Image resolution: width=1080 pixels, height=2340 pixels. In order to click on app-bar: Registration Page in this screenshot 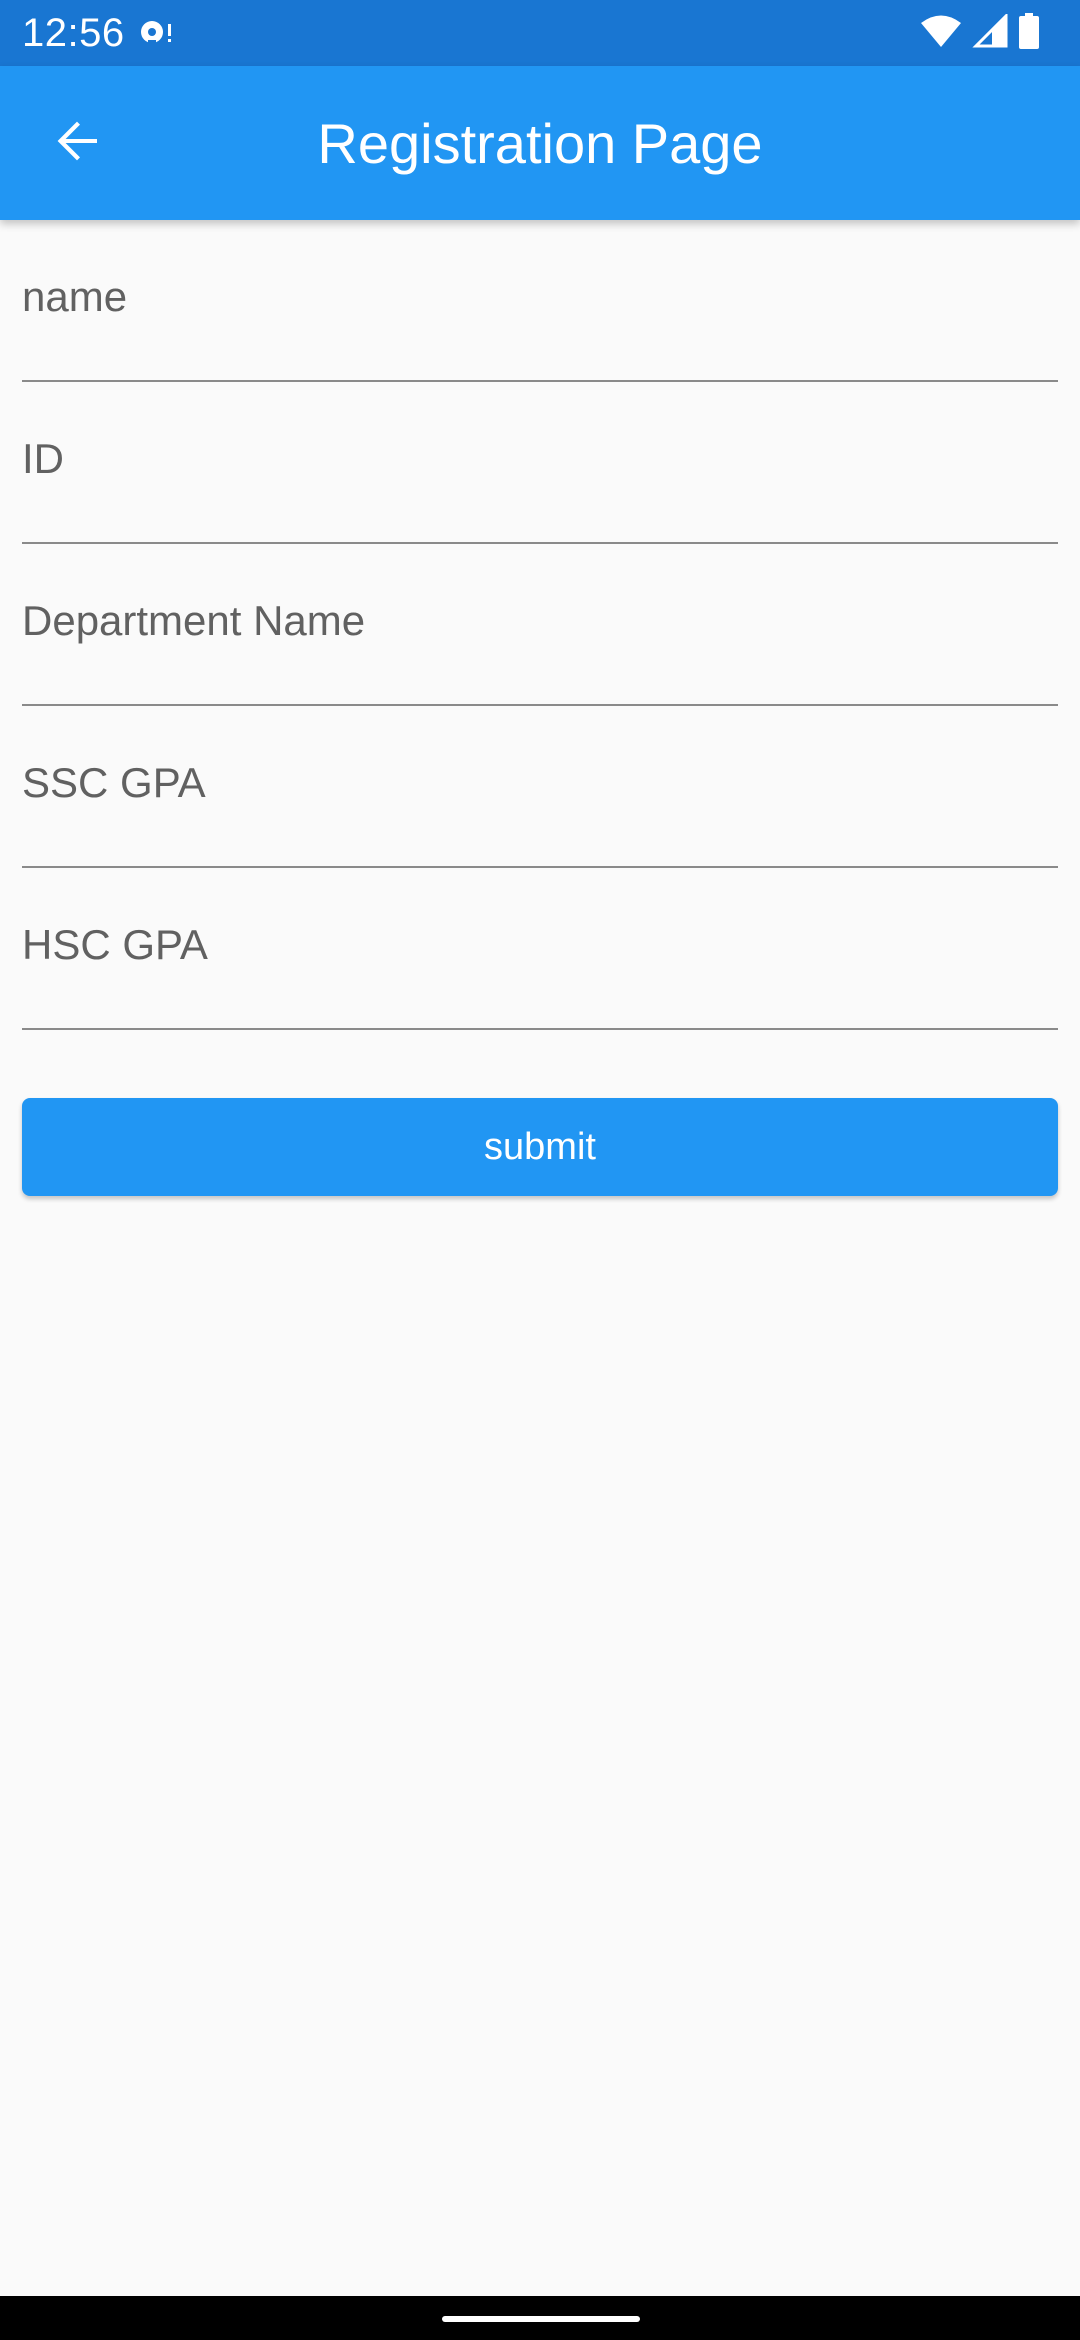, I will do `click(540, 143)`.